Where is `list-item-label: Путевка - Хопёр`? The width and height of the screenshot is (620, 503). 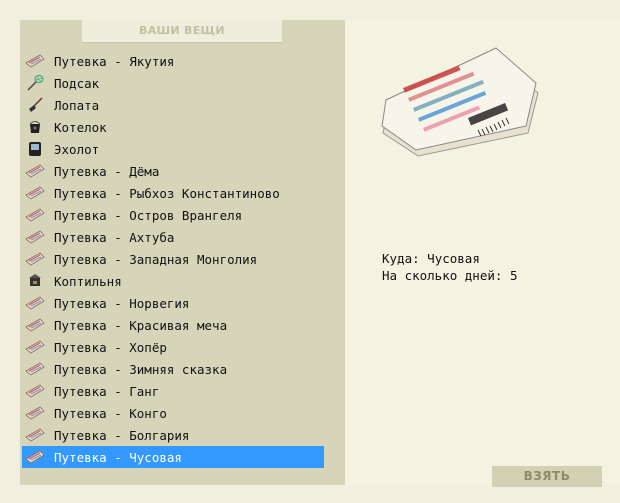 list-item-label: Путевка - Хопёр is located at coordinates (110, 347).